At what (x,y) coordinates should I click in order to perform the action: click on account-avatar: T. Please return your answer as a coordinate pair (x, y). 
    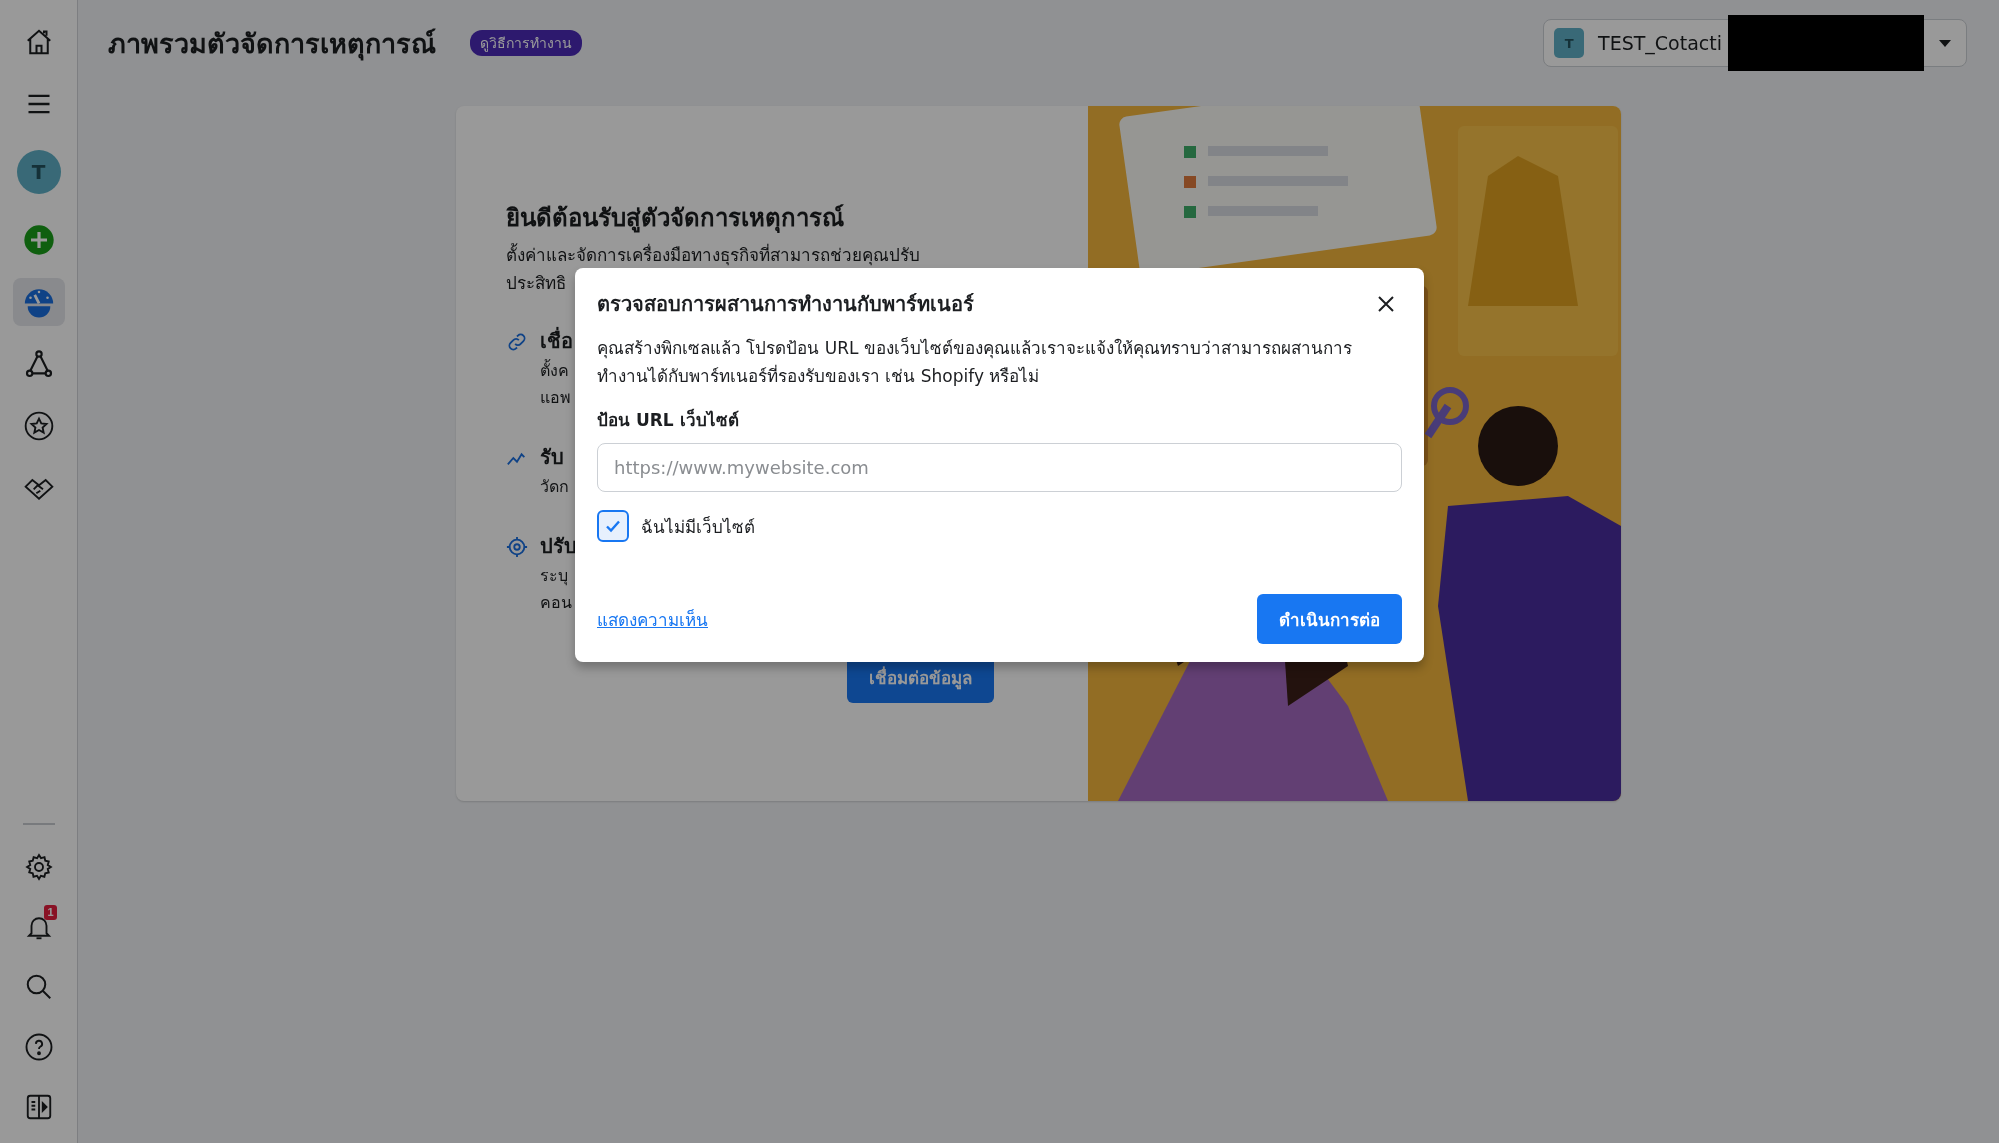
    Looking at the image, I should click on (38, 172).